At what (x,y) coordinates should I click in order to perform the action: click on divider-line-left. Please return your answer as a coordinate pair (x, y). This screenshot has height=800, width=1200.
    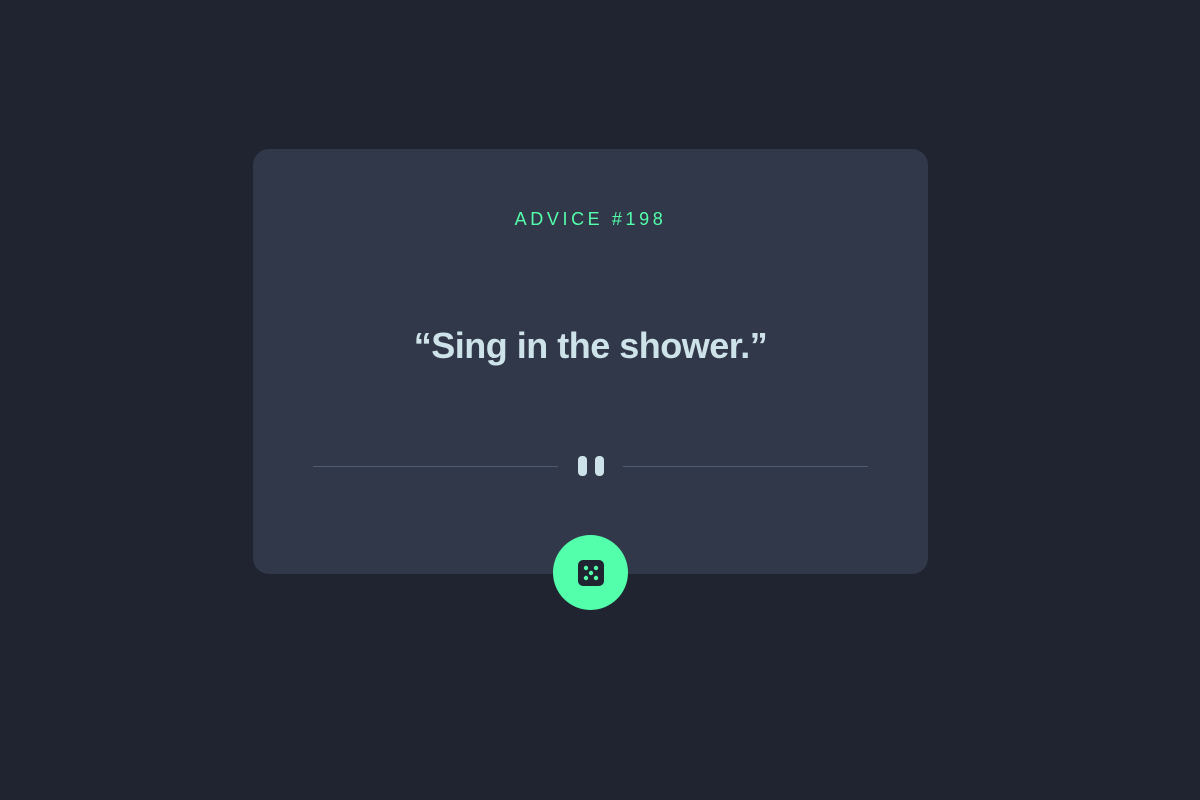
    Looking at the image, I should click on (435, 466).